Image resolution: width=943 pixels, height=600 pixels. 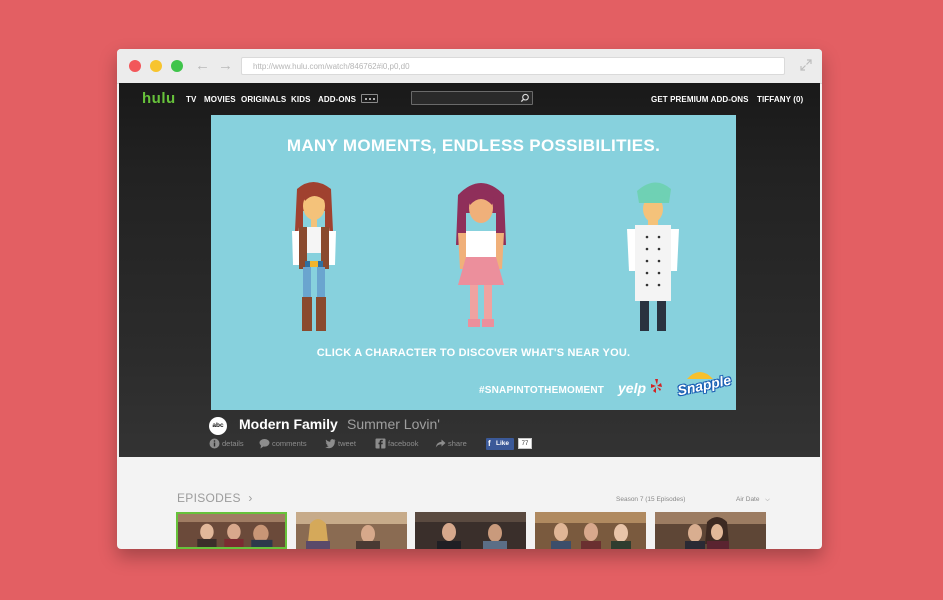 What do you see at coordinates (347, 443) in the screenshot?
I see `tweet-label: tweet` at bounding box center [347, 443].